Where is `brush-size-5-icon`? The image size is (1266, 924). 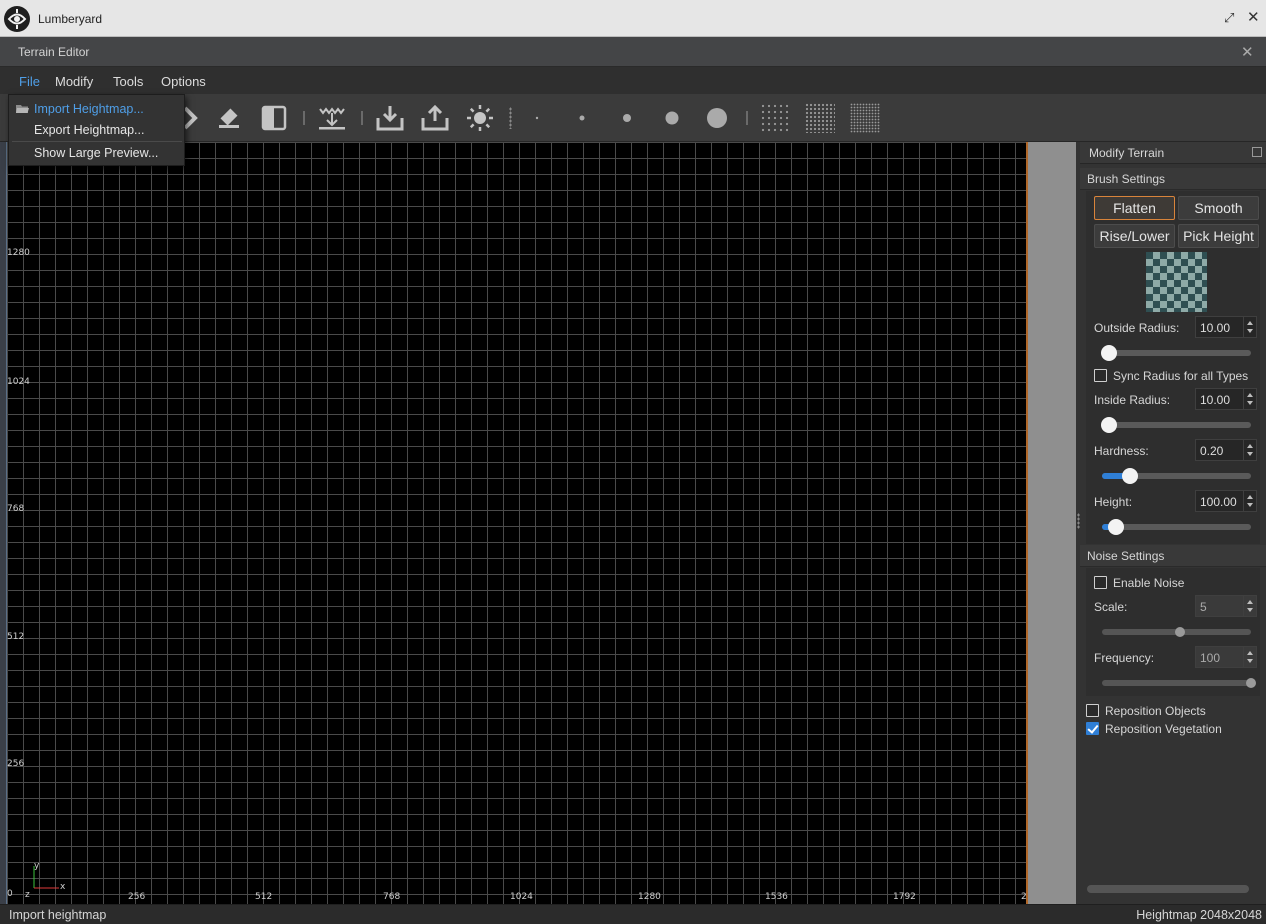
brush-size-5-icon is located at coordinates (717, 118).